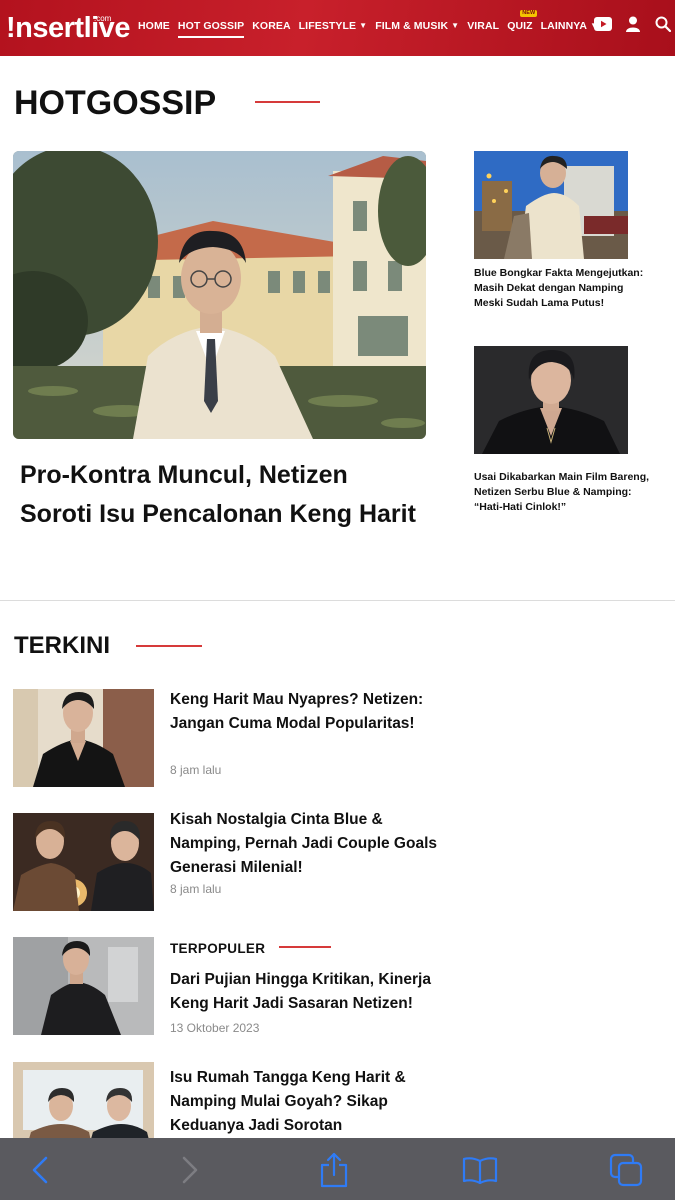  What do you see at coordinates (483, 26) in the screenshot?
I see `nav-item-viral: VIRAL` at bounding box center [483, 26].